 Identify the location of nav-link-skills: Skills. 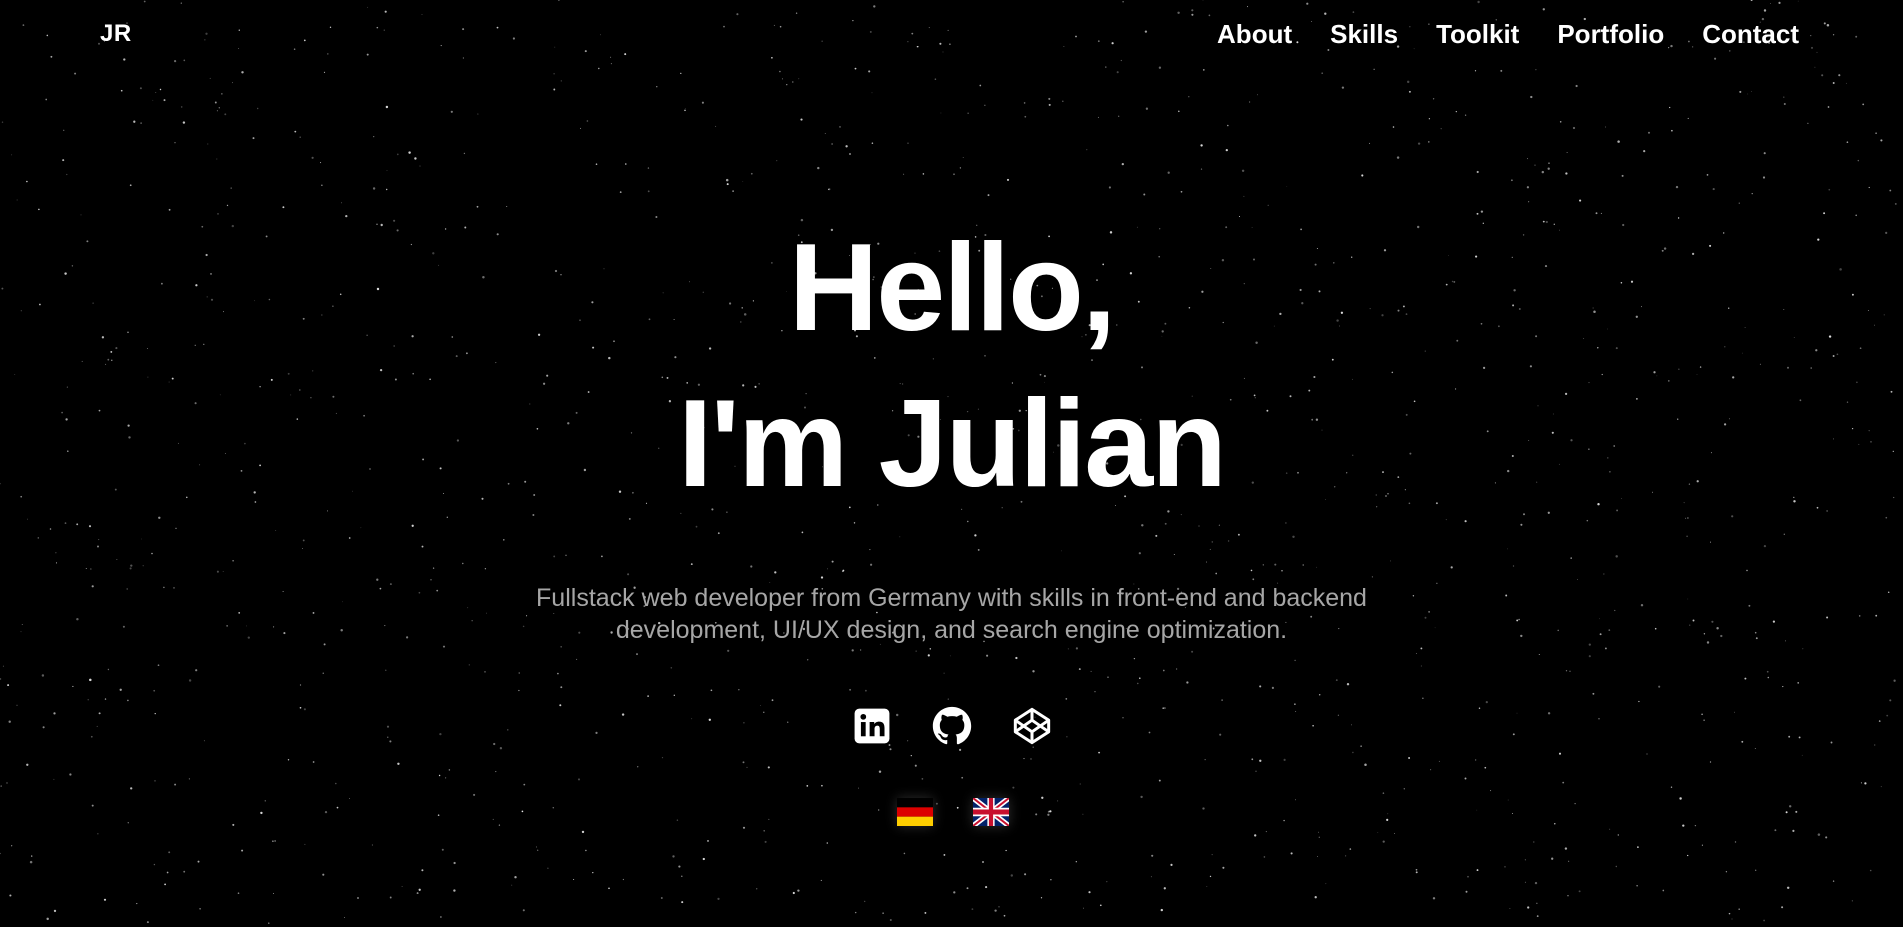
(1364, 34).